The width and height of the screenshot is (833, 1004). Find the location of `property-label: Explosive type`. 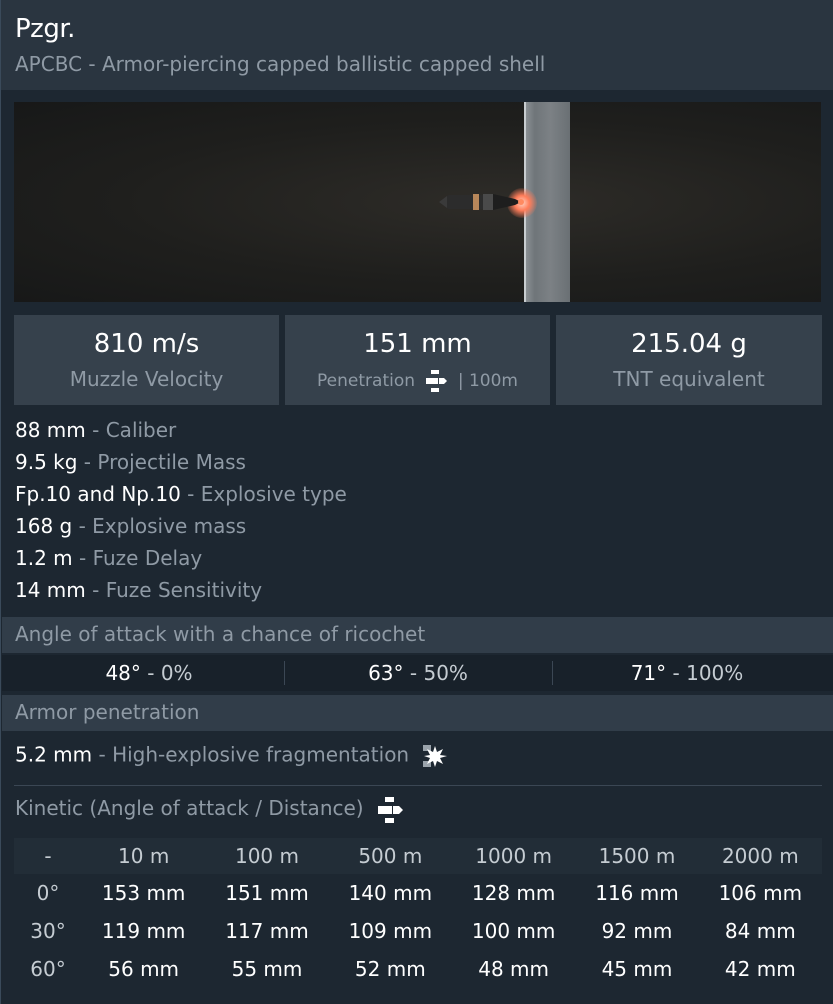

property-label: Explosive type is located at coordinates (273, 494).